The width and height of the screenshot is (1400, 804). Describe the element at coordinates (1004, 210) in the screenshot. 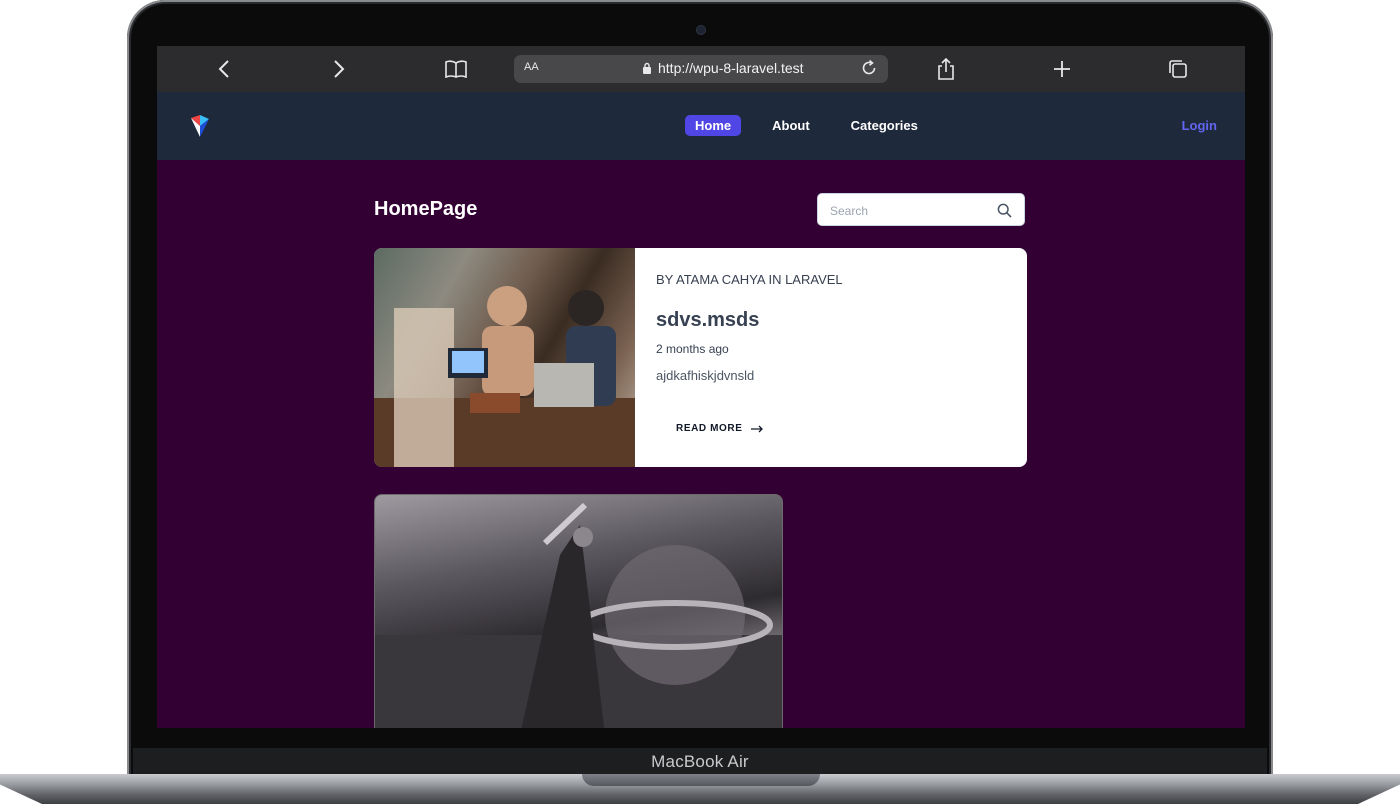

I see `search-icon` at that location.